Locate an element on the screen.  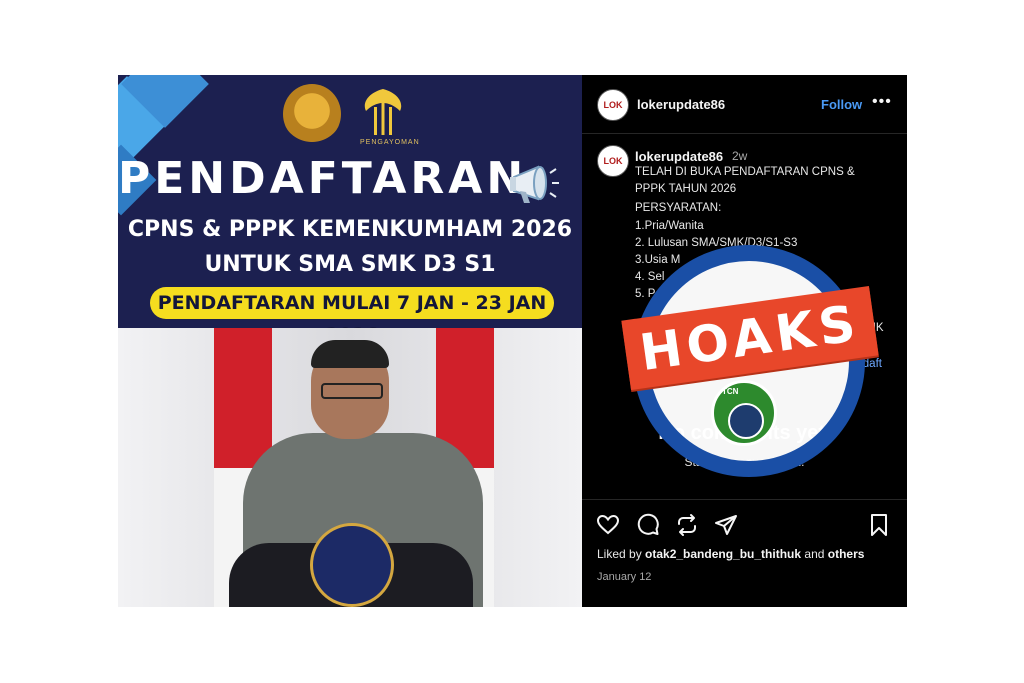
badge-emblem-icon is located at coordinates (746, 421).